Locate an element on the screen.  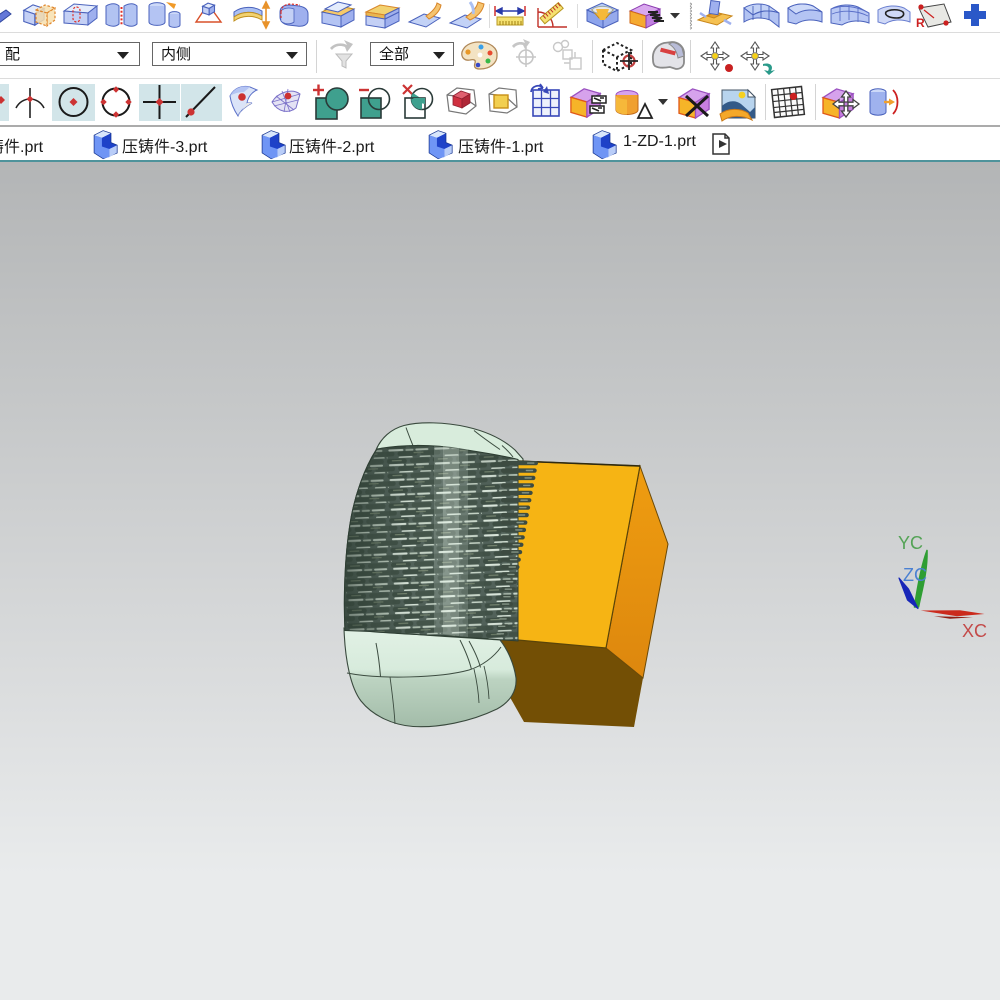
svg-text: ZC is located at coordinates (915, 575).